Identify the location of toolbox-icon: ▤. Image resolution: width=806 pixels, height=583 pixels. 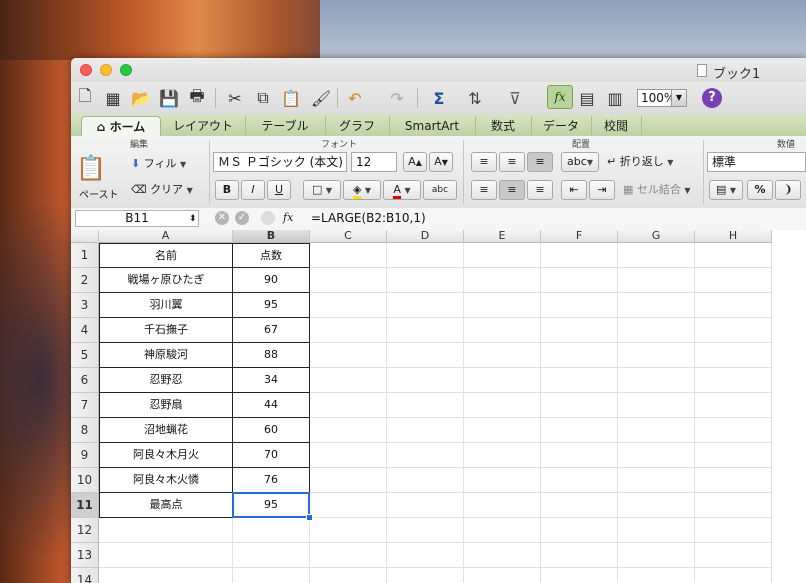
(587, 98).